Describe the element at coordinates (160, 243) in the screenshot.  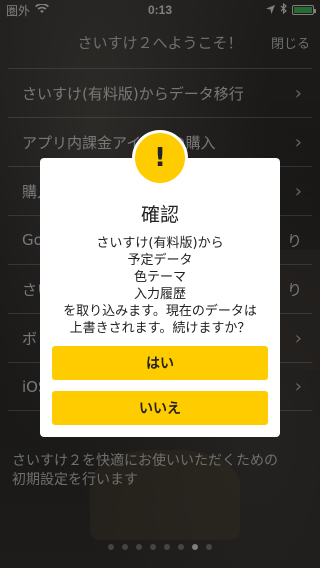
I see `dialog-message-line: さいすけ(有料版)から` at that location.